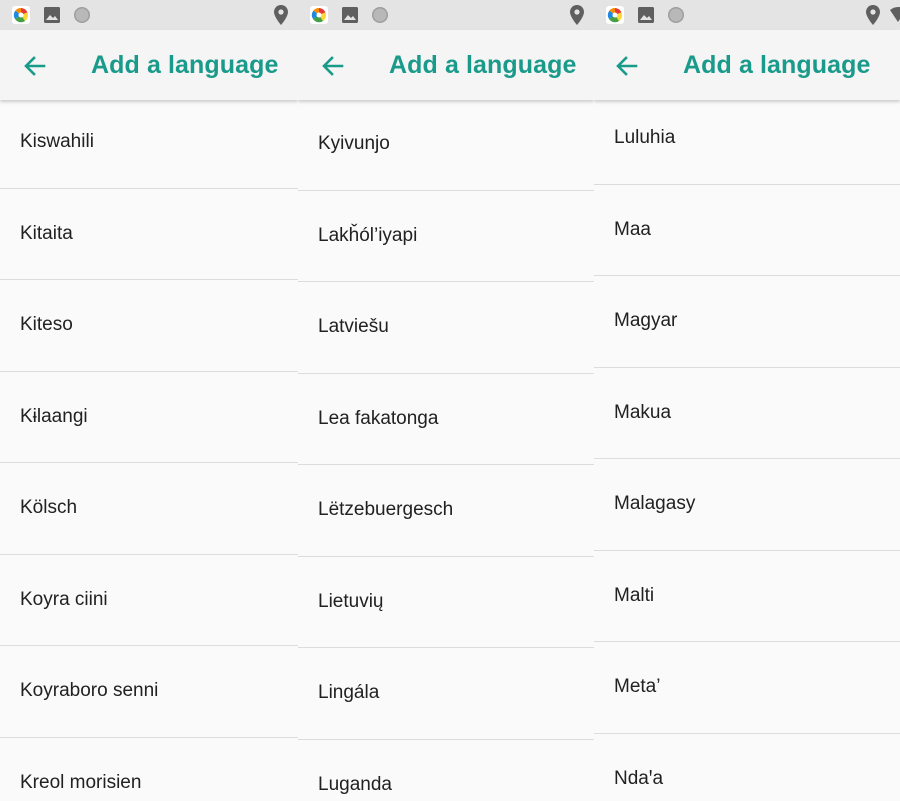  I want to click on language-list-item: Luluhia, so click(747, 139).